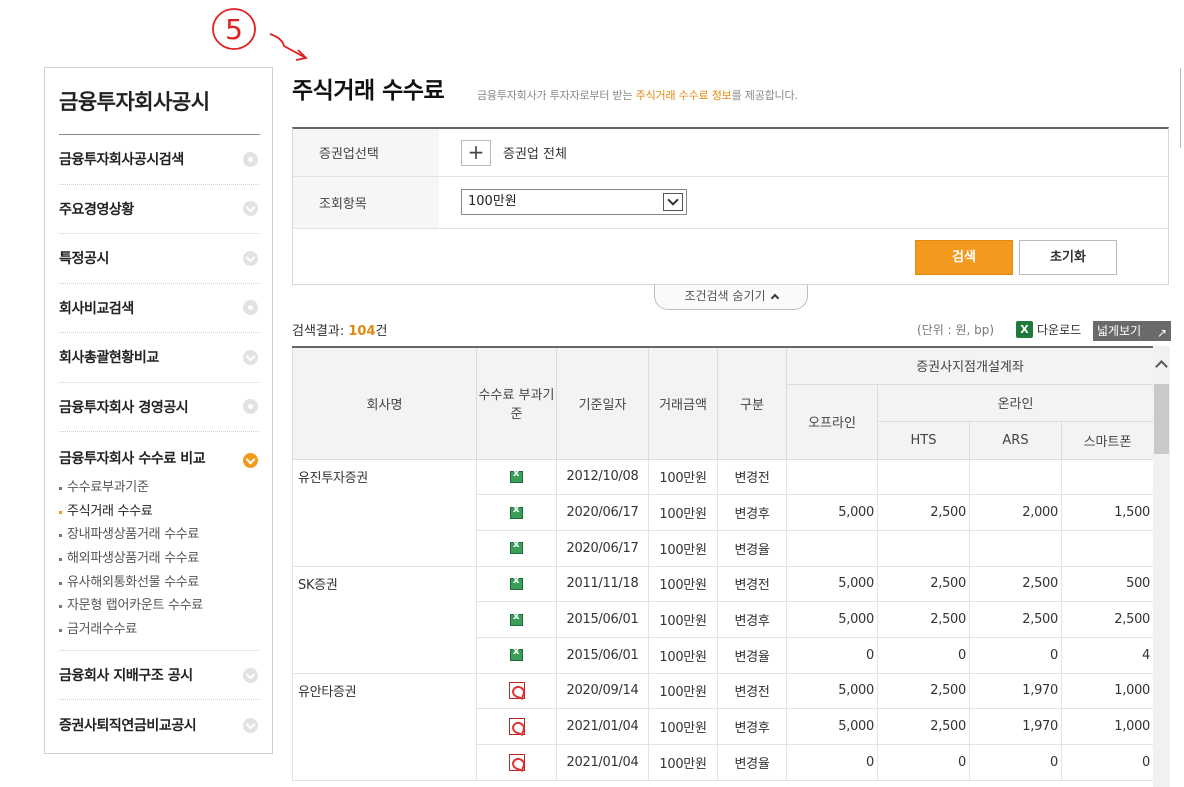  What do you see at coordinates (381, 331) in the screenshot?
I see `result-suffix: 건` at bounding box center [381, 331].